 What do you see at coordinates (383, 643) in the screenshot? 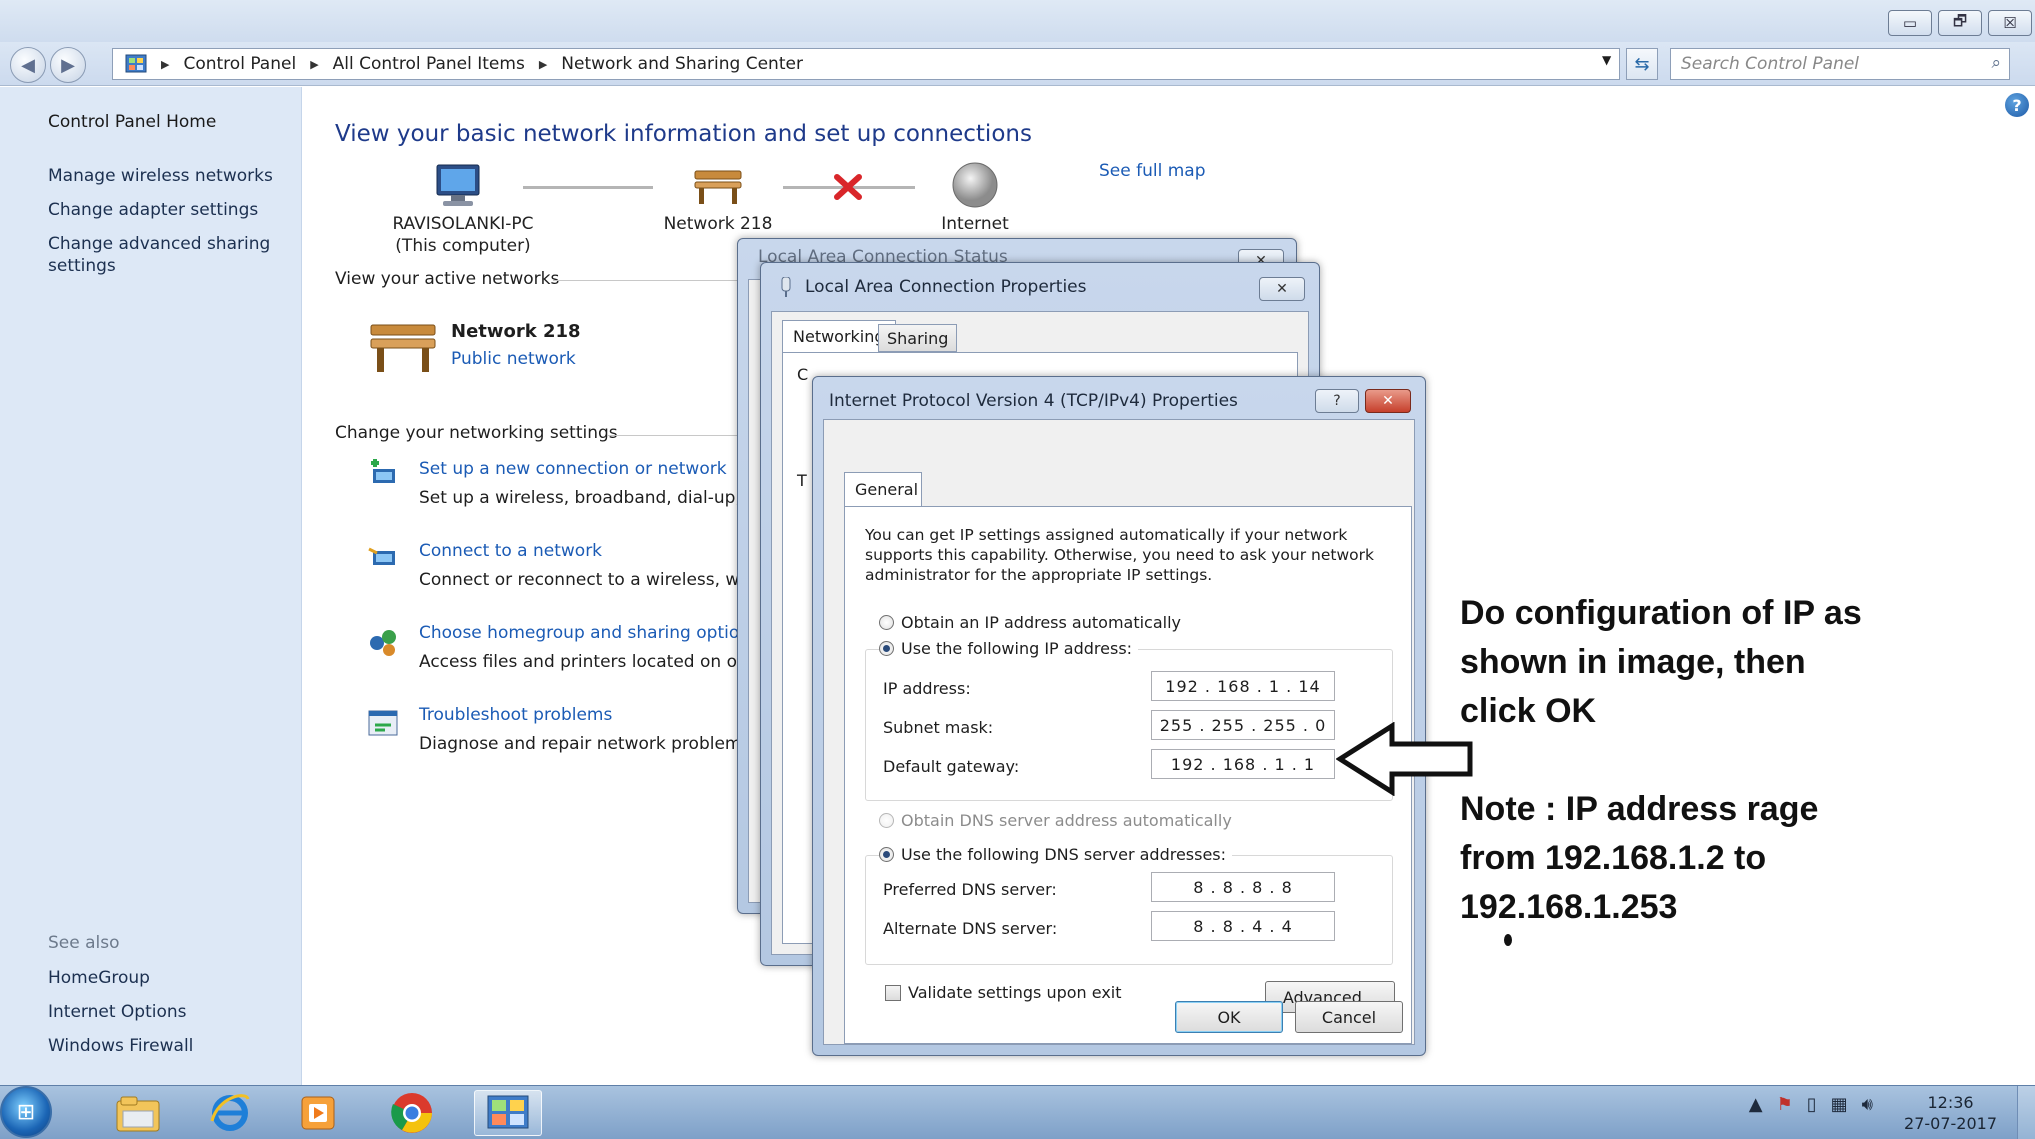
I see `homegroup-icon` at bounding box center [383, 643].